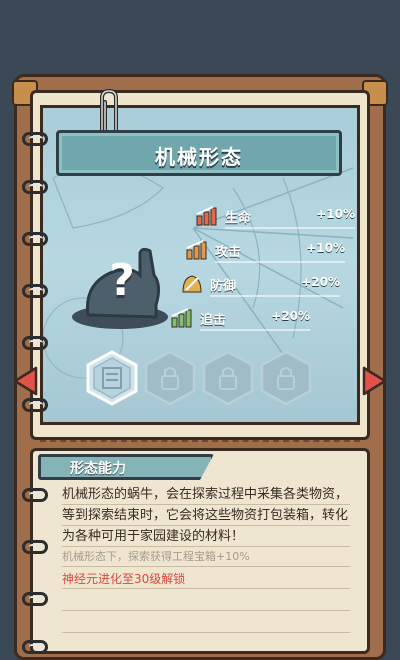  What do you see at coordinates (335, 214) in the screenshot?
I see `stat-value-hp: +10%` at bounding box center [335, 214].